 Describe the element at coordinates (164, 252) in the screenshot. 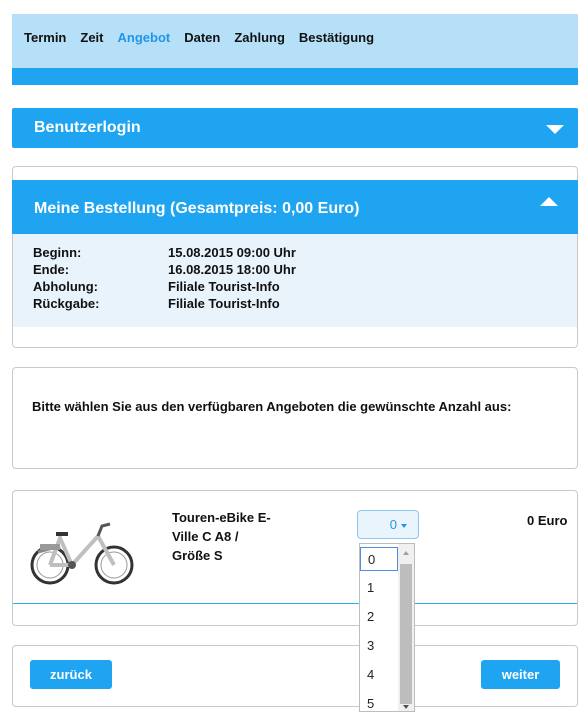

I see `summary-row: Beginn: 15.08.2015 09:00 Uhr` at that location.